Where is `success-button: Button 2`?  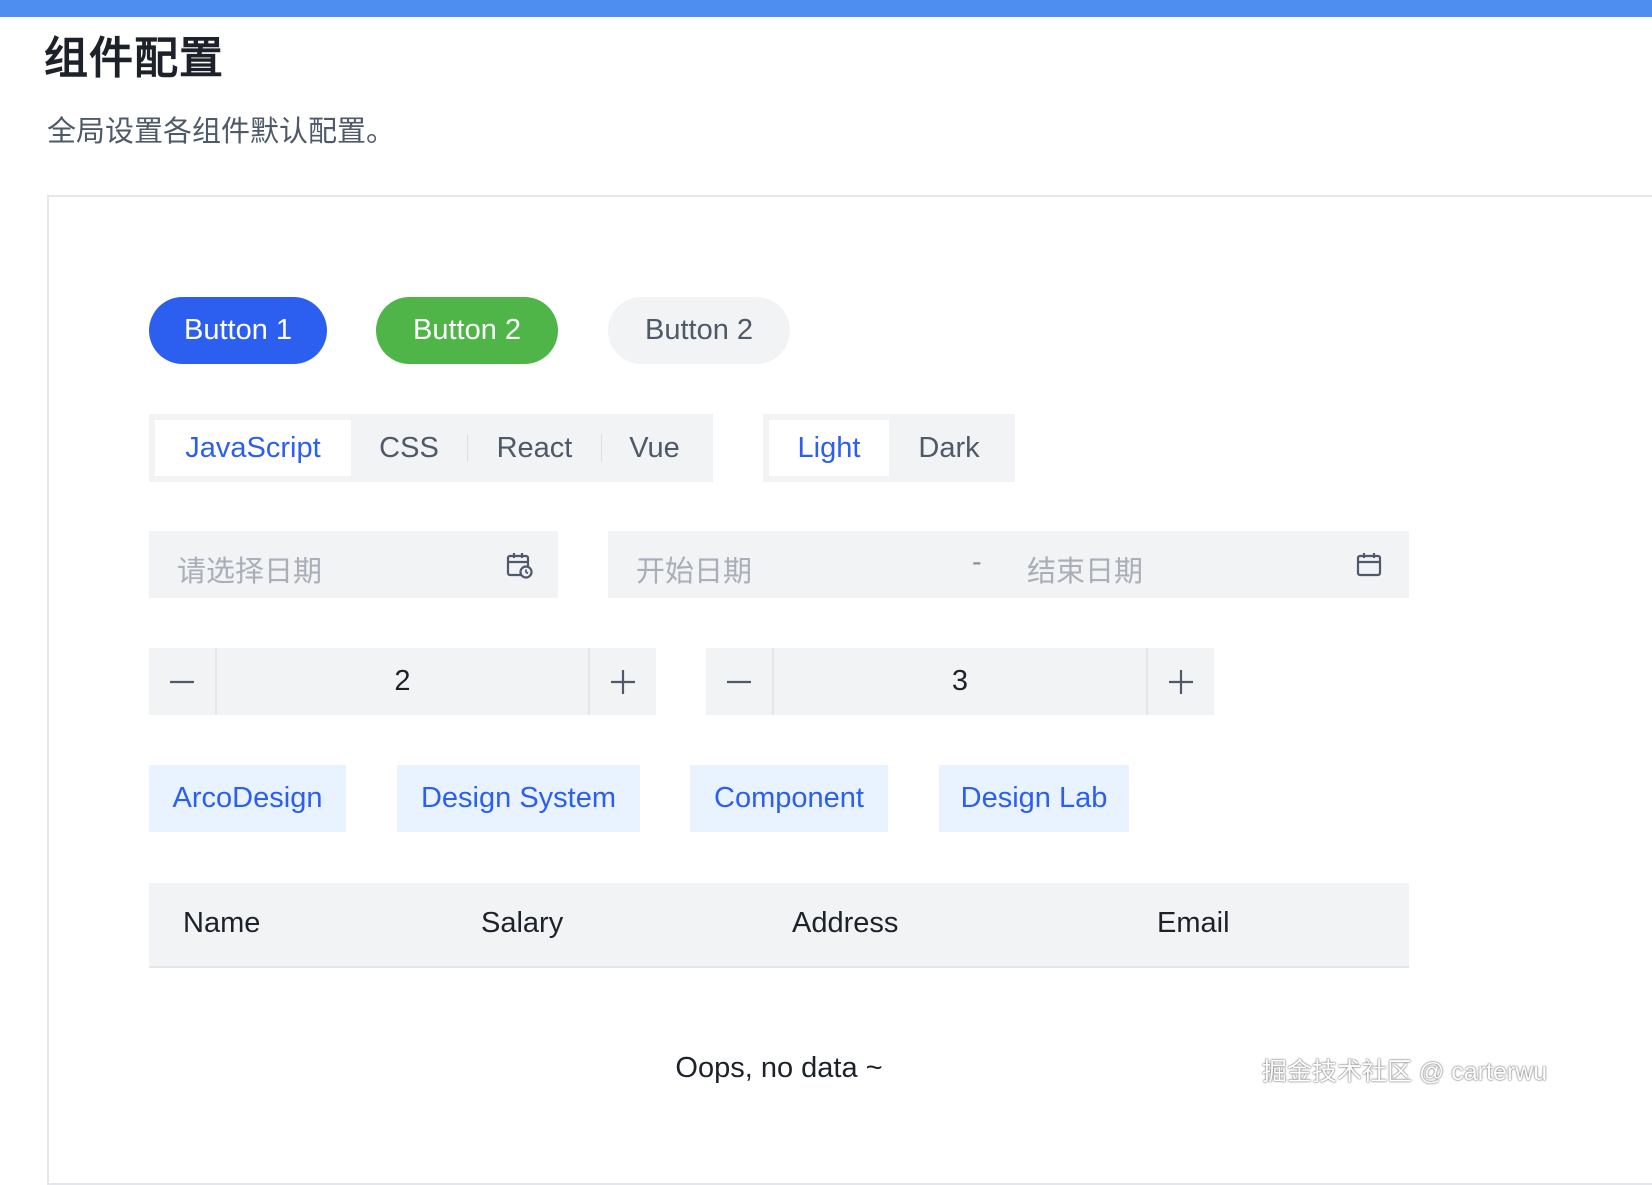
success-button: Button 2 is located at coordinates (467, 330).